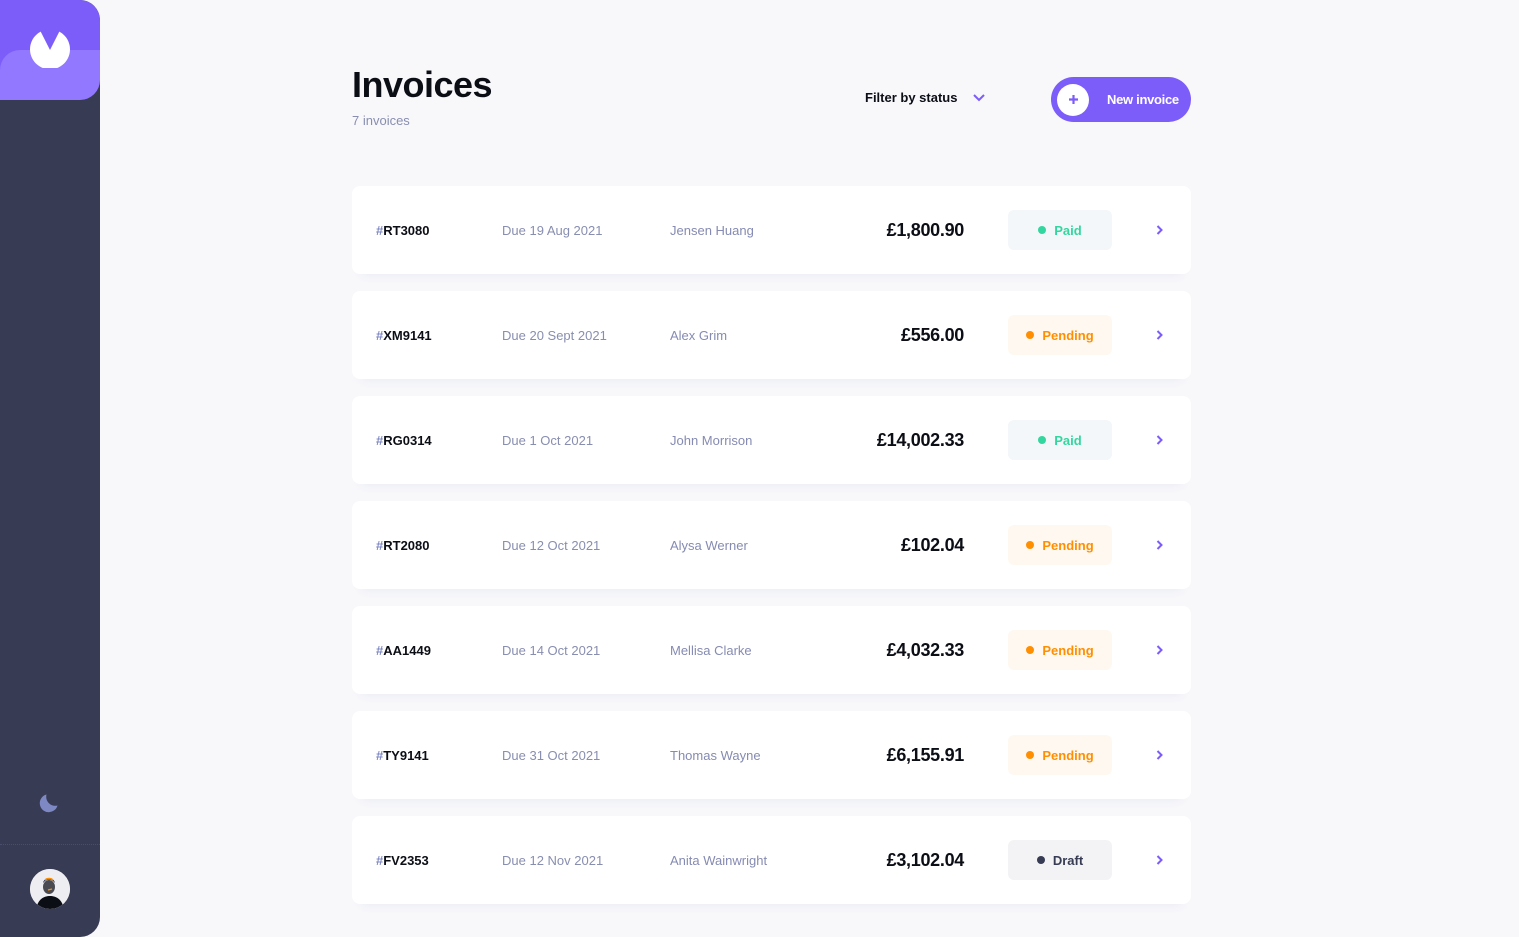  I want to click on moon-icon, so click(50, 802).